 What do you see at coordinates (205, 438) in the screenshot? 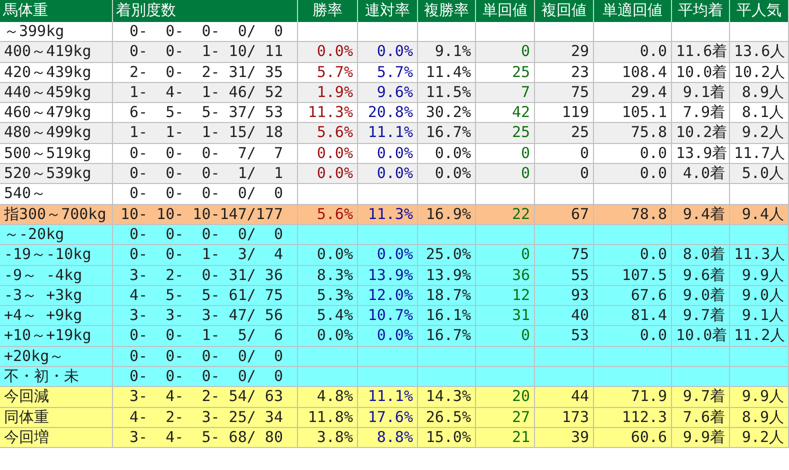
I see `table-cell: 3- 4- 5- 68/ 80` at bounding box center [205, 438].